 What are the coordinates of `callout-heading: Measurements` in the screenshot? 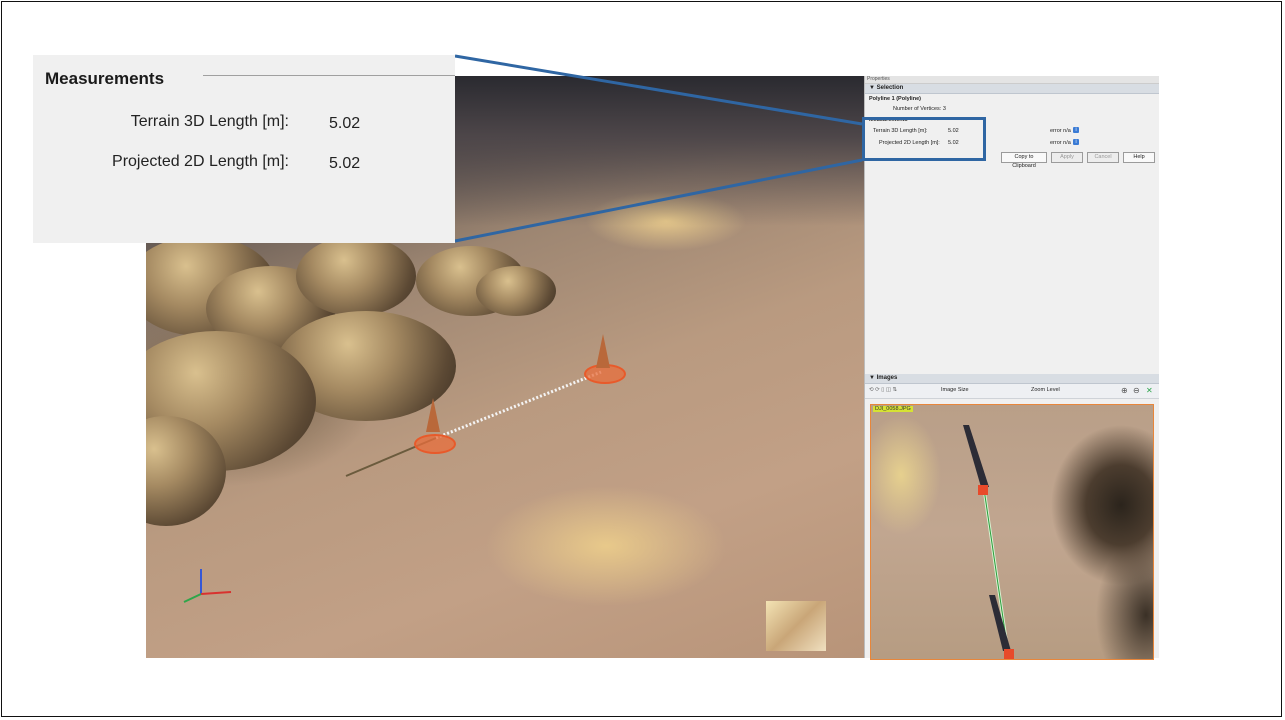 It's located at (105, 78).